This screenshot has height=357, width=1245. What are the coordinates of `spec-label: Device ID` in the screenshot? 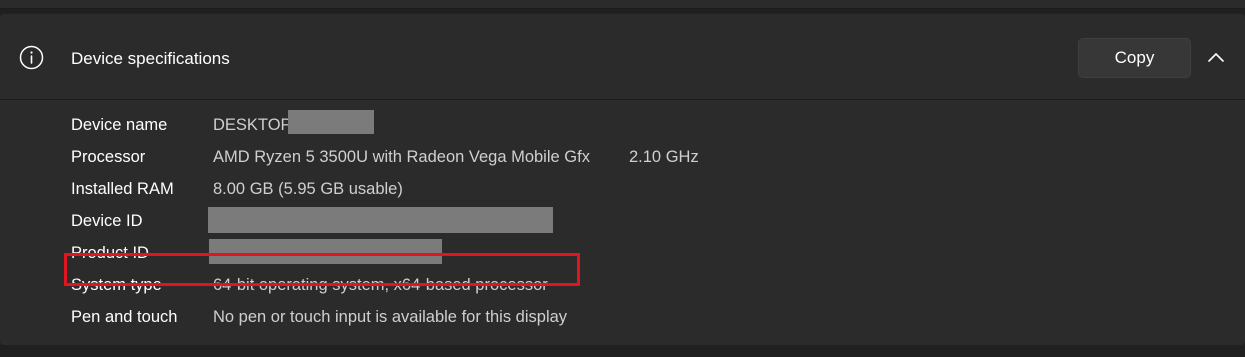 It's located at (107, 221).